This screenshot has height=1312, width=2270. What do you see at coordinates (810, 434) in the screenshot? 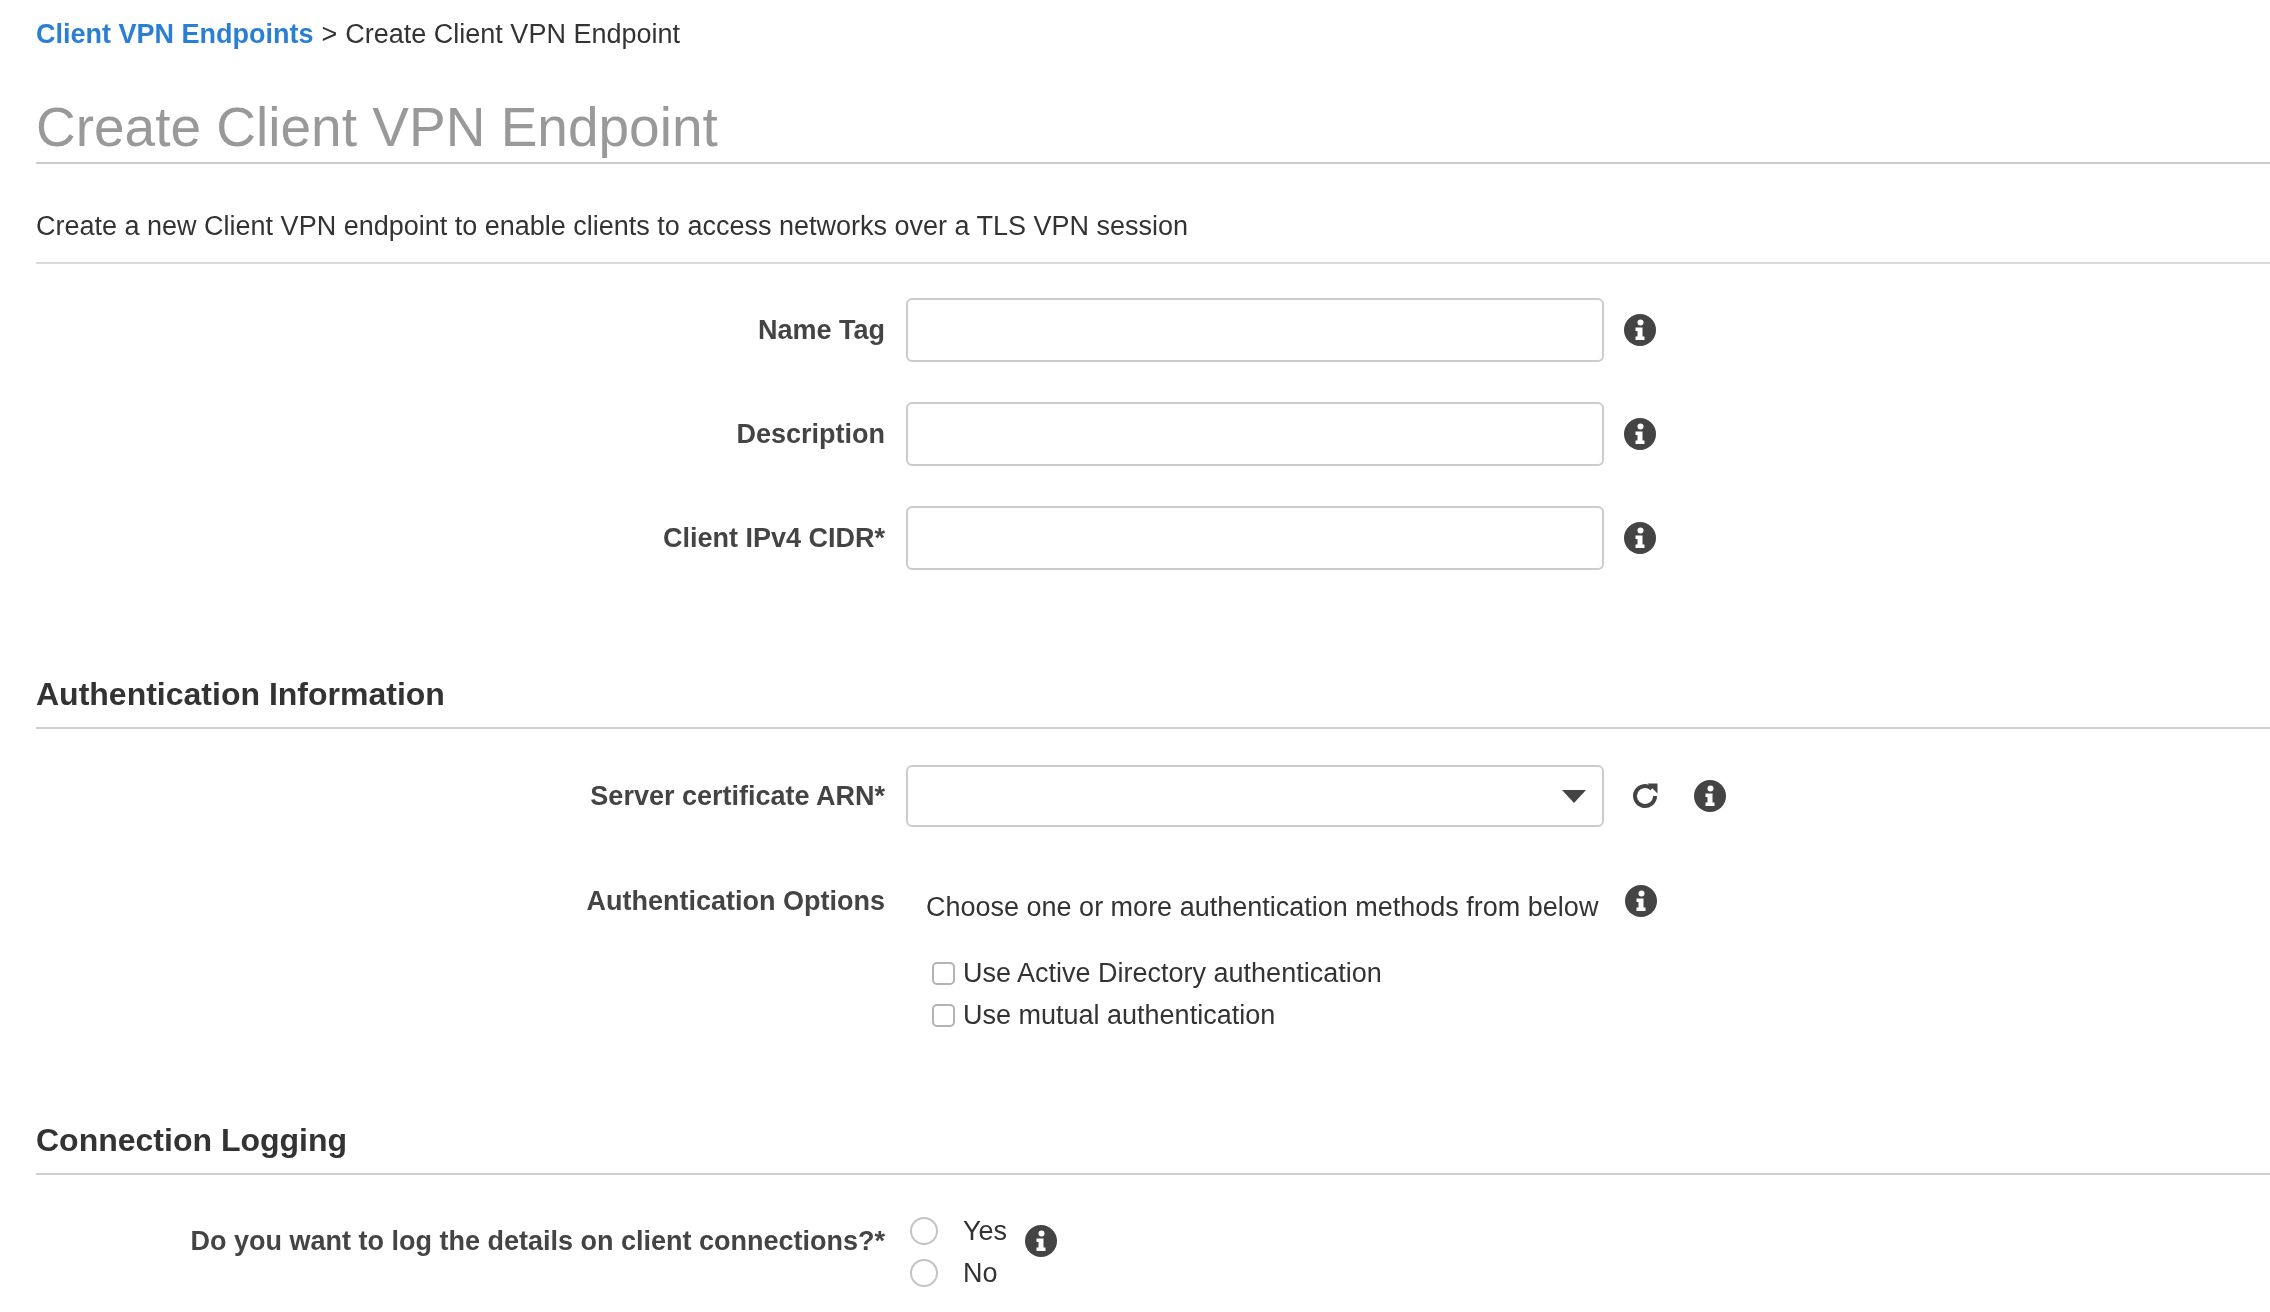
I see `field-label: Description` at bounding box center [810, 434].